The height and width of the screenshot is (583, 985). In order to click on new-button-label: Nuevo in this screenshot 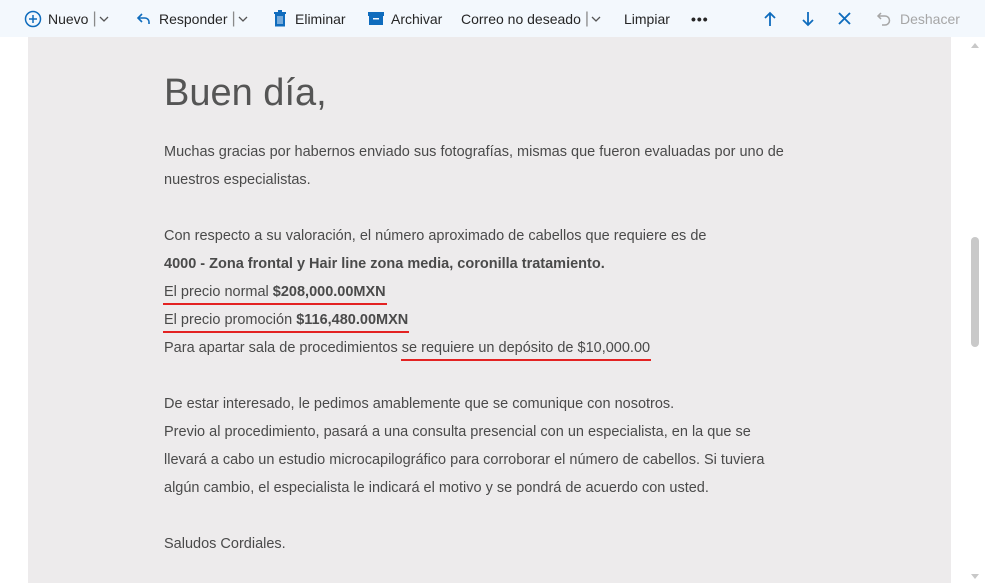, I will do `click(68, 18)`.